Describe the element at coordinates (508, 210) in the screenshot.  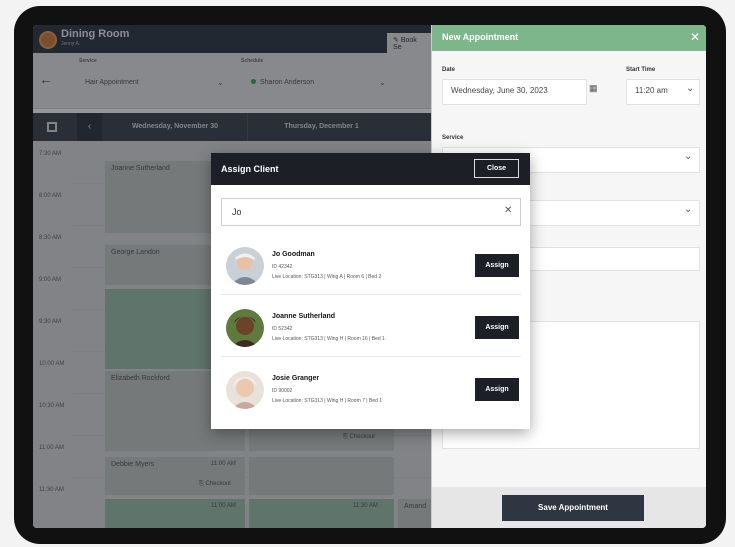
I see `clear-icon: ✕` at that location.